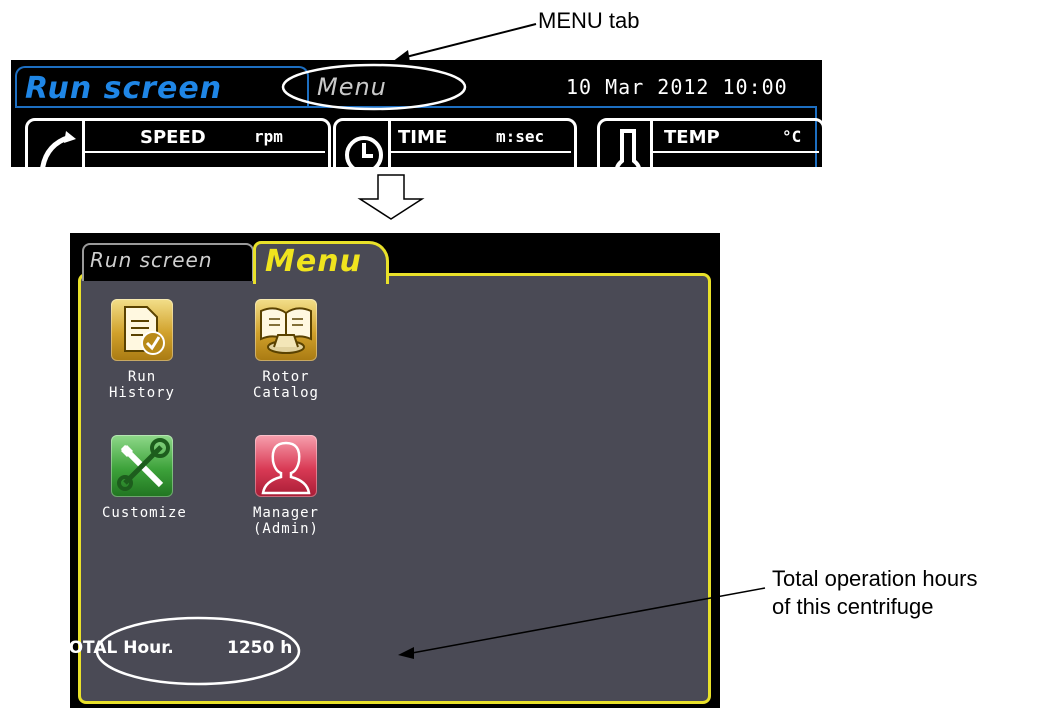 Image resolution: width=1048 pixels, height=713 pixels. Describe the element at coordinates (144, 513) in the screenshot. I see `customize-label: Customize` at that location.